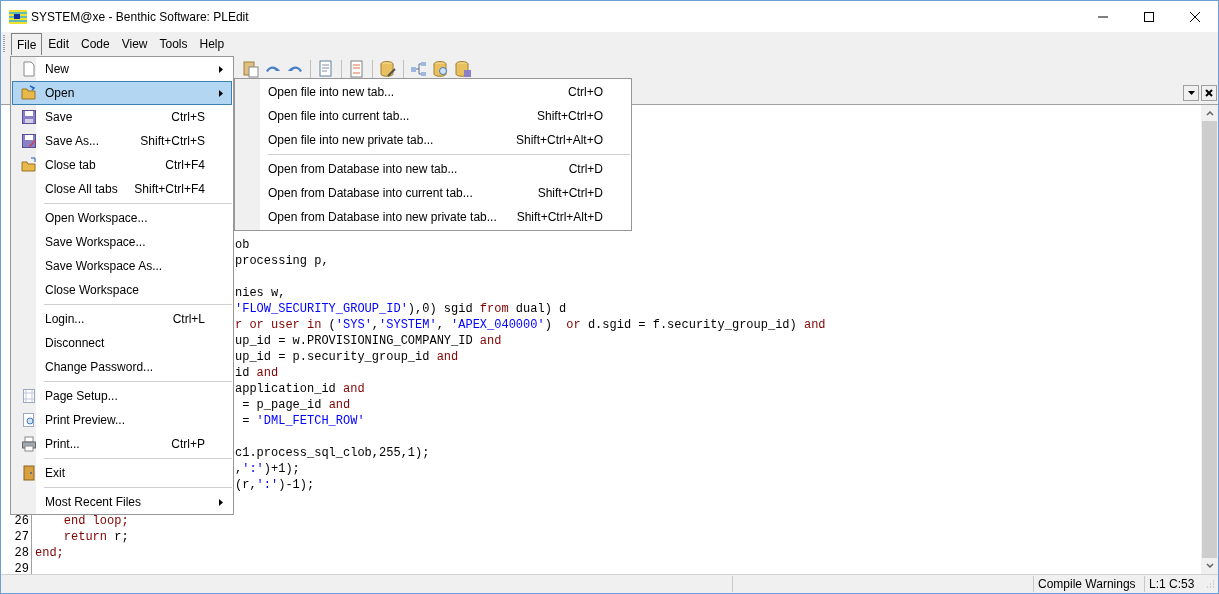 Image resolution: width=1219 pixels, height=594 pixels. What do you see at coordinates (55, 473) in the screenshot?
I see `menu-label: Exit` at bounding box center [55, 473].